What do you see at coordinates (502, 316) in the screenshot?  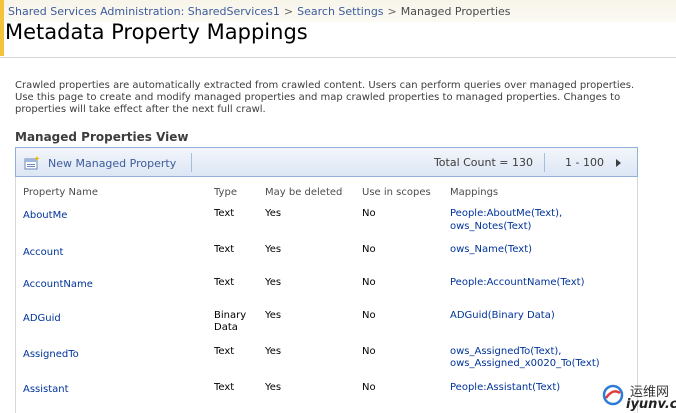 I see `mapping-line: ADGuid(Binary Data)` at bounding box center [502, 316].